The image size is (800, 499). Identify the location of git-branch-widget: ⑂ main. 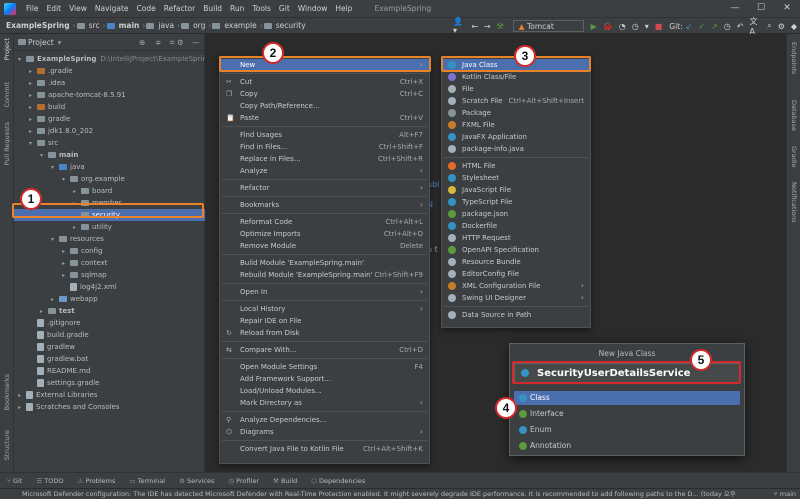
(782, 494).